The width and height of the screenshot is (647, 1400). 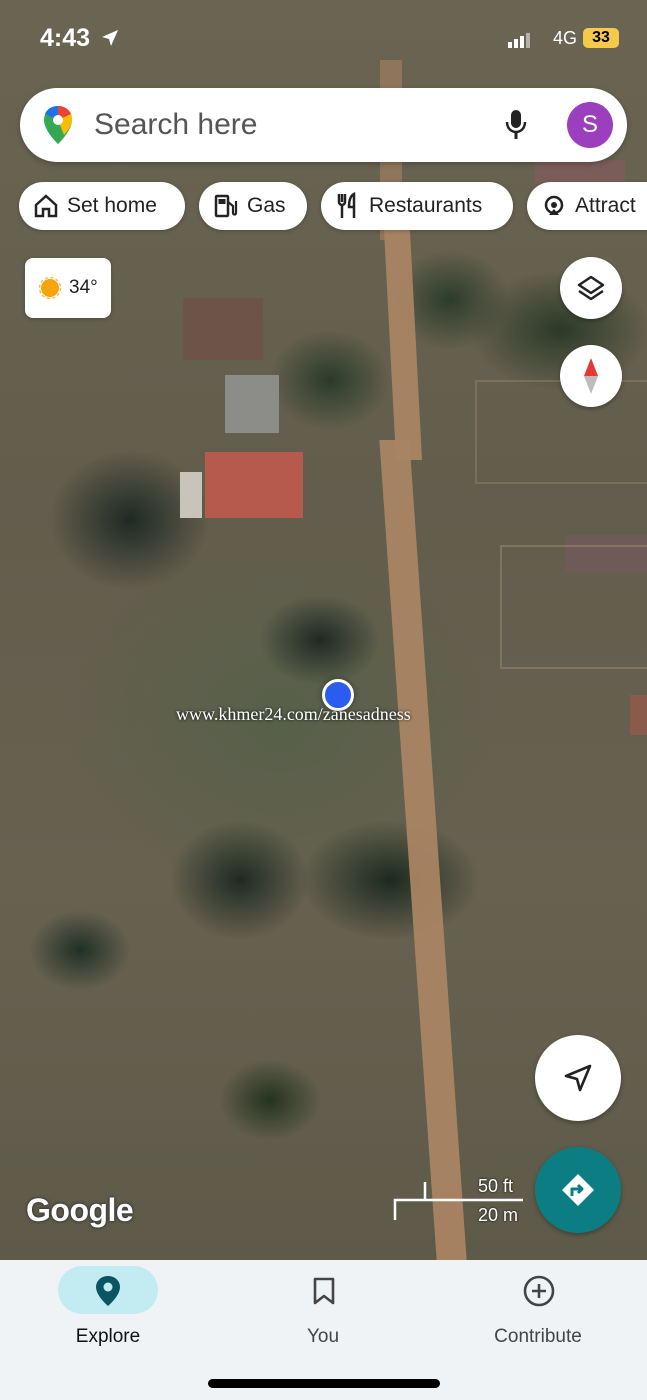 What do you see at coordinates (554, 205) in the screenshot?
I see `attractions-icon` at bounding box center [554, 205].